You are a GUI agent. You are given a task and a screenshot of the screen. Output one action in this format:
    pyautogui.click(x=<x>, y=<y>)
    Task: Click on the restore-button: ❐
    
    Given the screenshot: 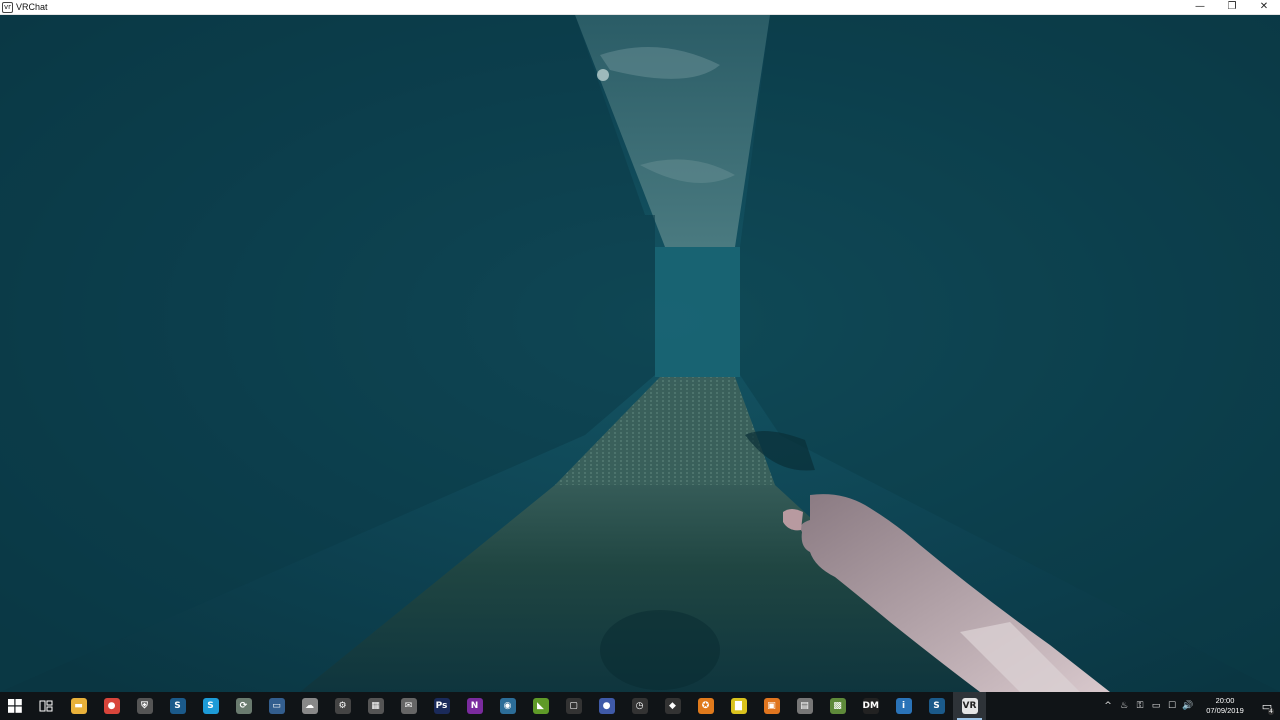 What is the action you would take?
    pyautogui.click(x=1232, y=7)
    